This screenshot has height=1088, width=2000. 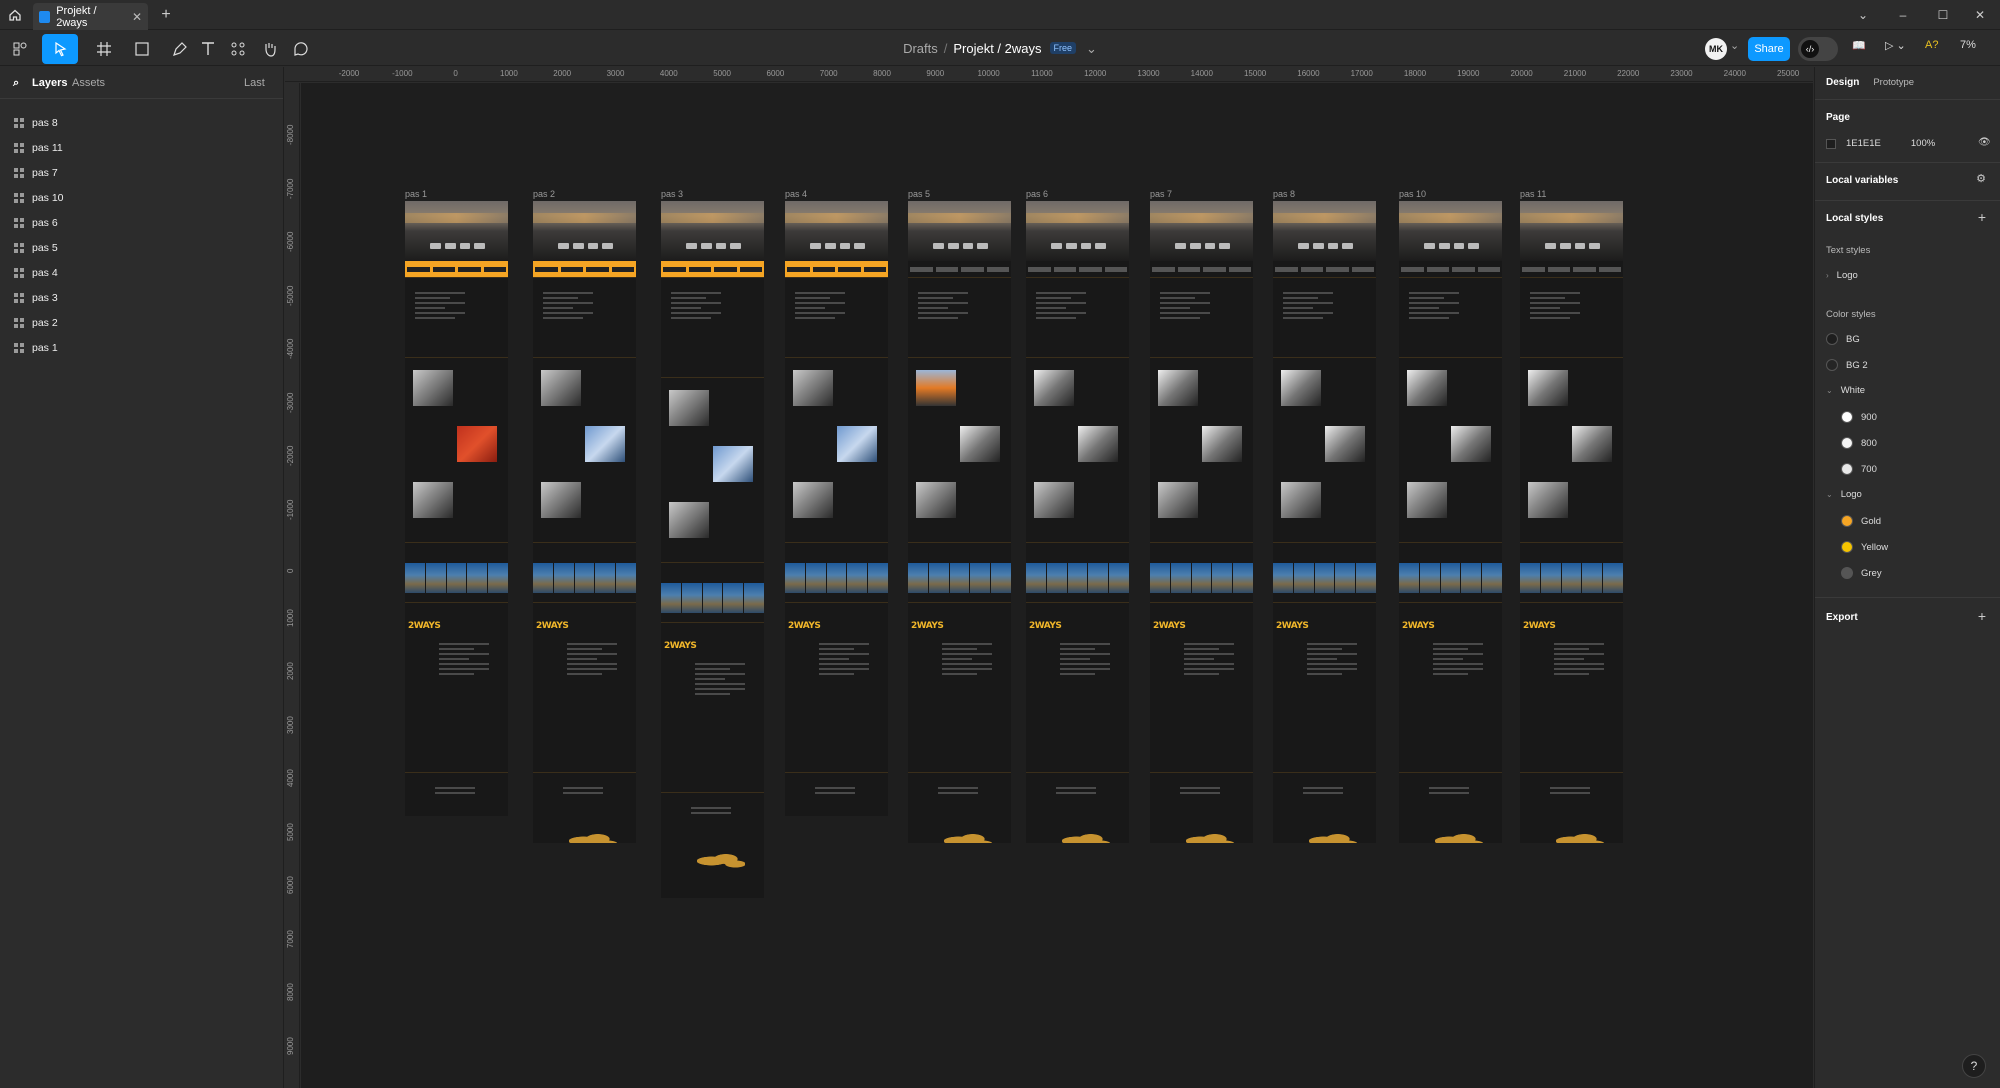 I want to click on main-menu-icon, so click(x=20, y=49).